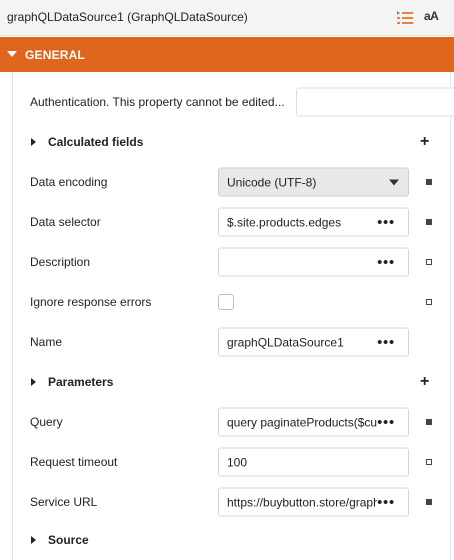  Describe the element at coordinates (302, 502) in the screenshot. I see `service-url-value: https://buybutton.store/graphql` at that location.